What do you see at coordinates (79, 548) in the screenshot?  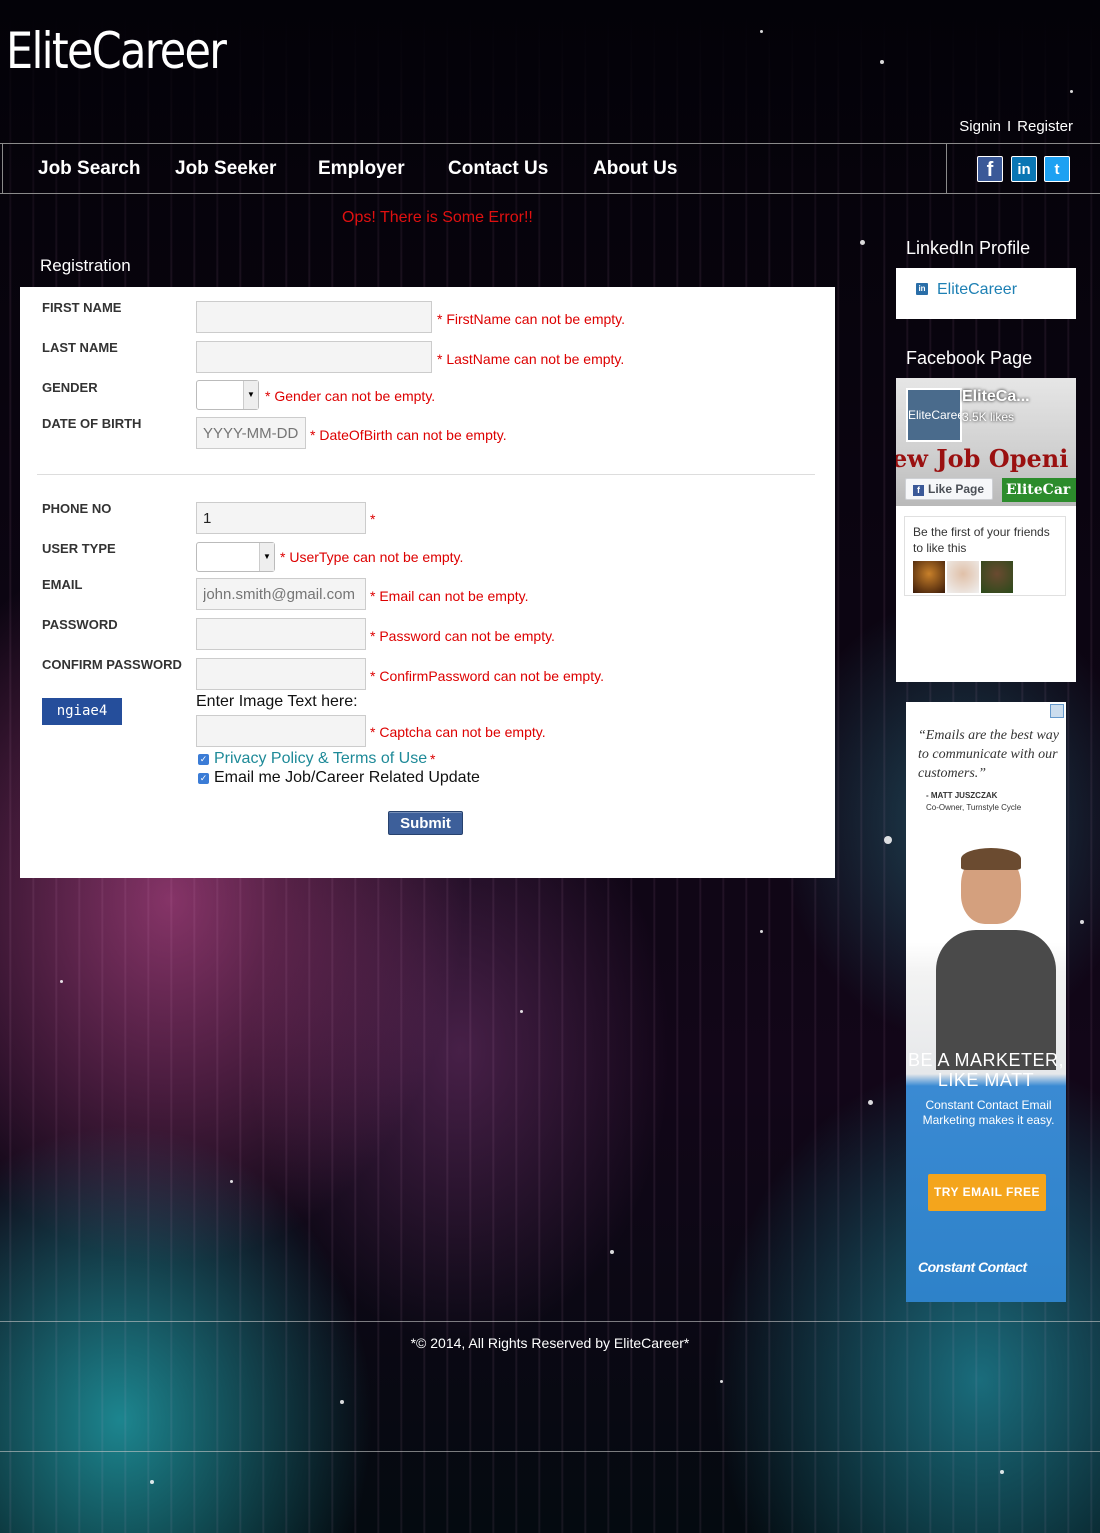 I see `user-type-label: USER TYPE` at bounding box center [79, 548].